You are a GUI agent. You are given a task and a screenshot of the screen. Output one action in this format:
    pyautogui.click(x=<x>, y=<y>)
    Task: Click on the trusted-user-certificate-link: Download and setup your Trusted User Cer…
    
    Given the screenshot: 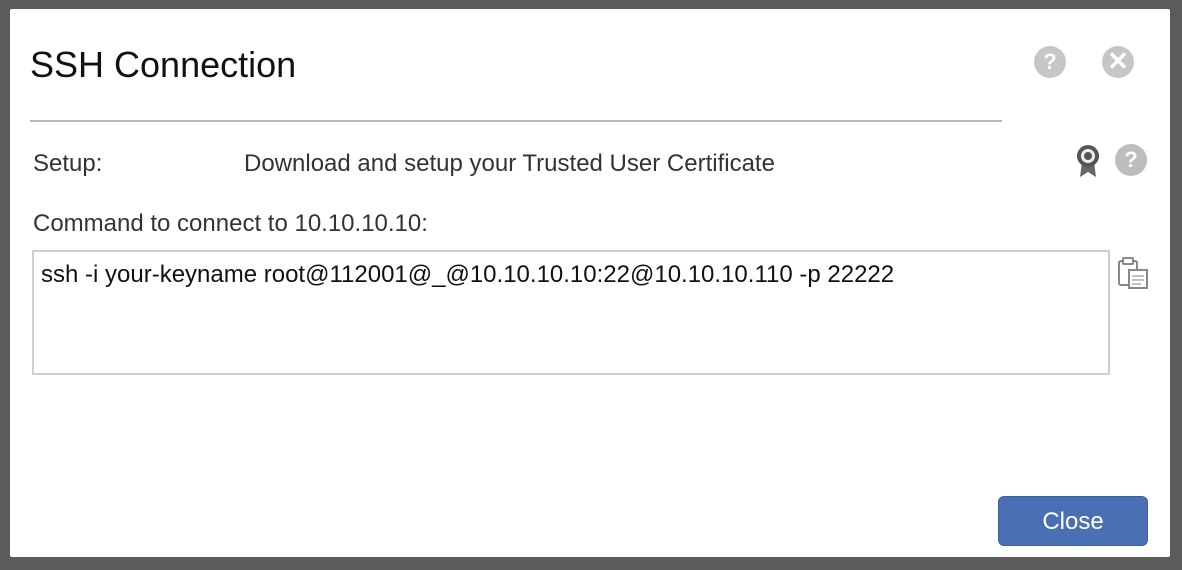 What is the action you would take?
    pyautogui.click(x=509, y=164)
    